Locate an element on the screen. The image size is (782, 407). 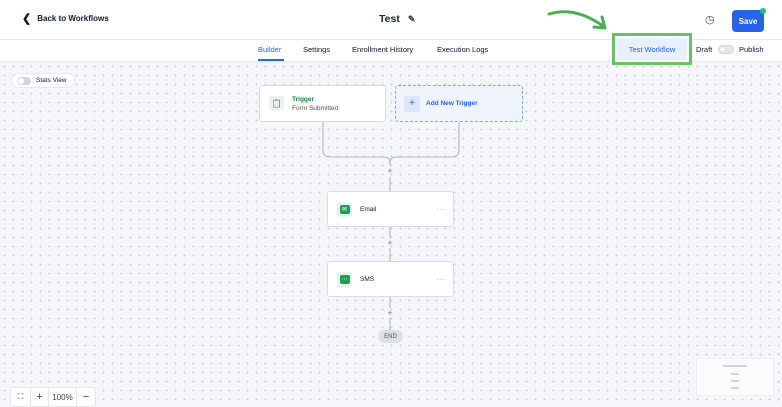
tab-execution-logs: Execution Logs is located at coordinates (462, 49).